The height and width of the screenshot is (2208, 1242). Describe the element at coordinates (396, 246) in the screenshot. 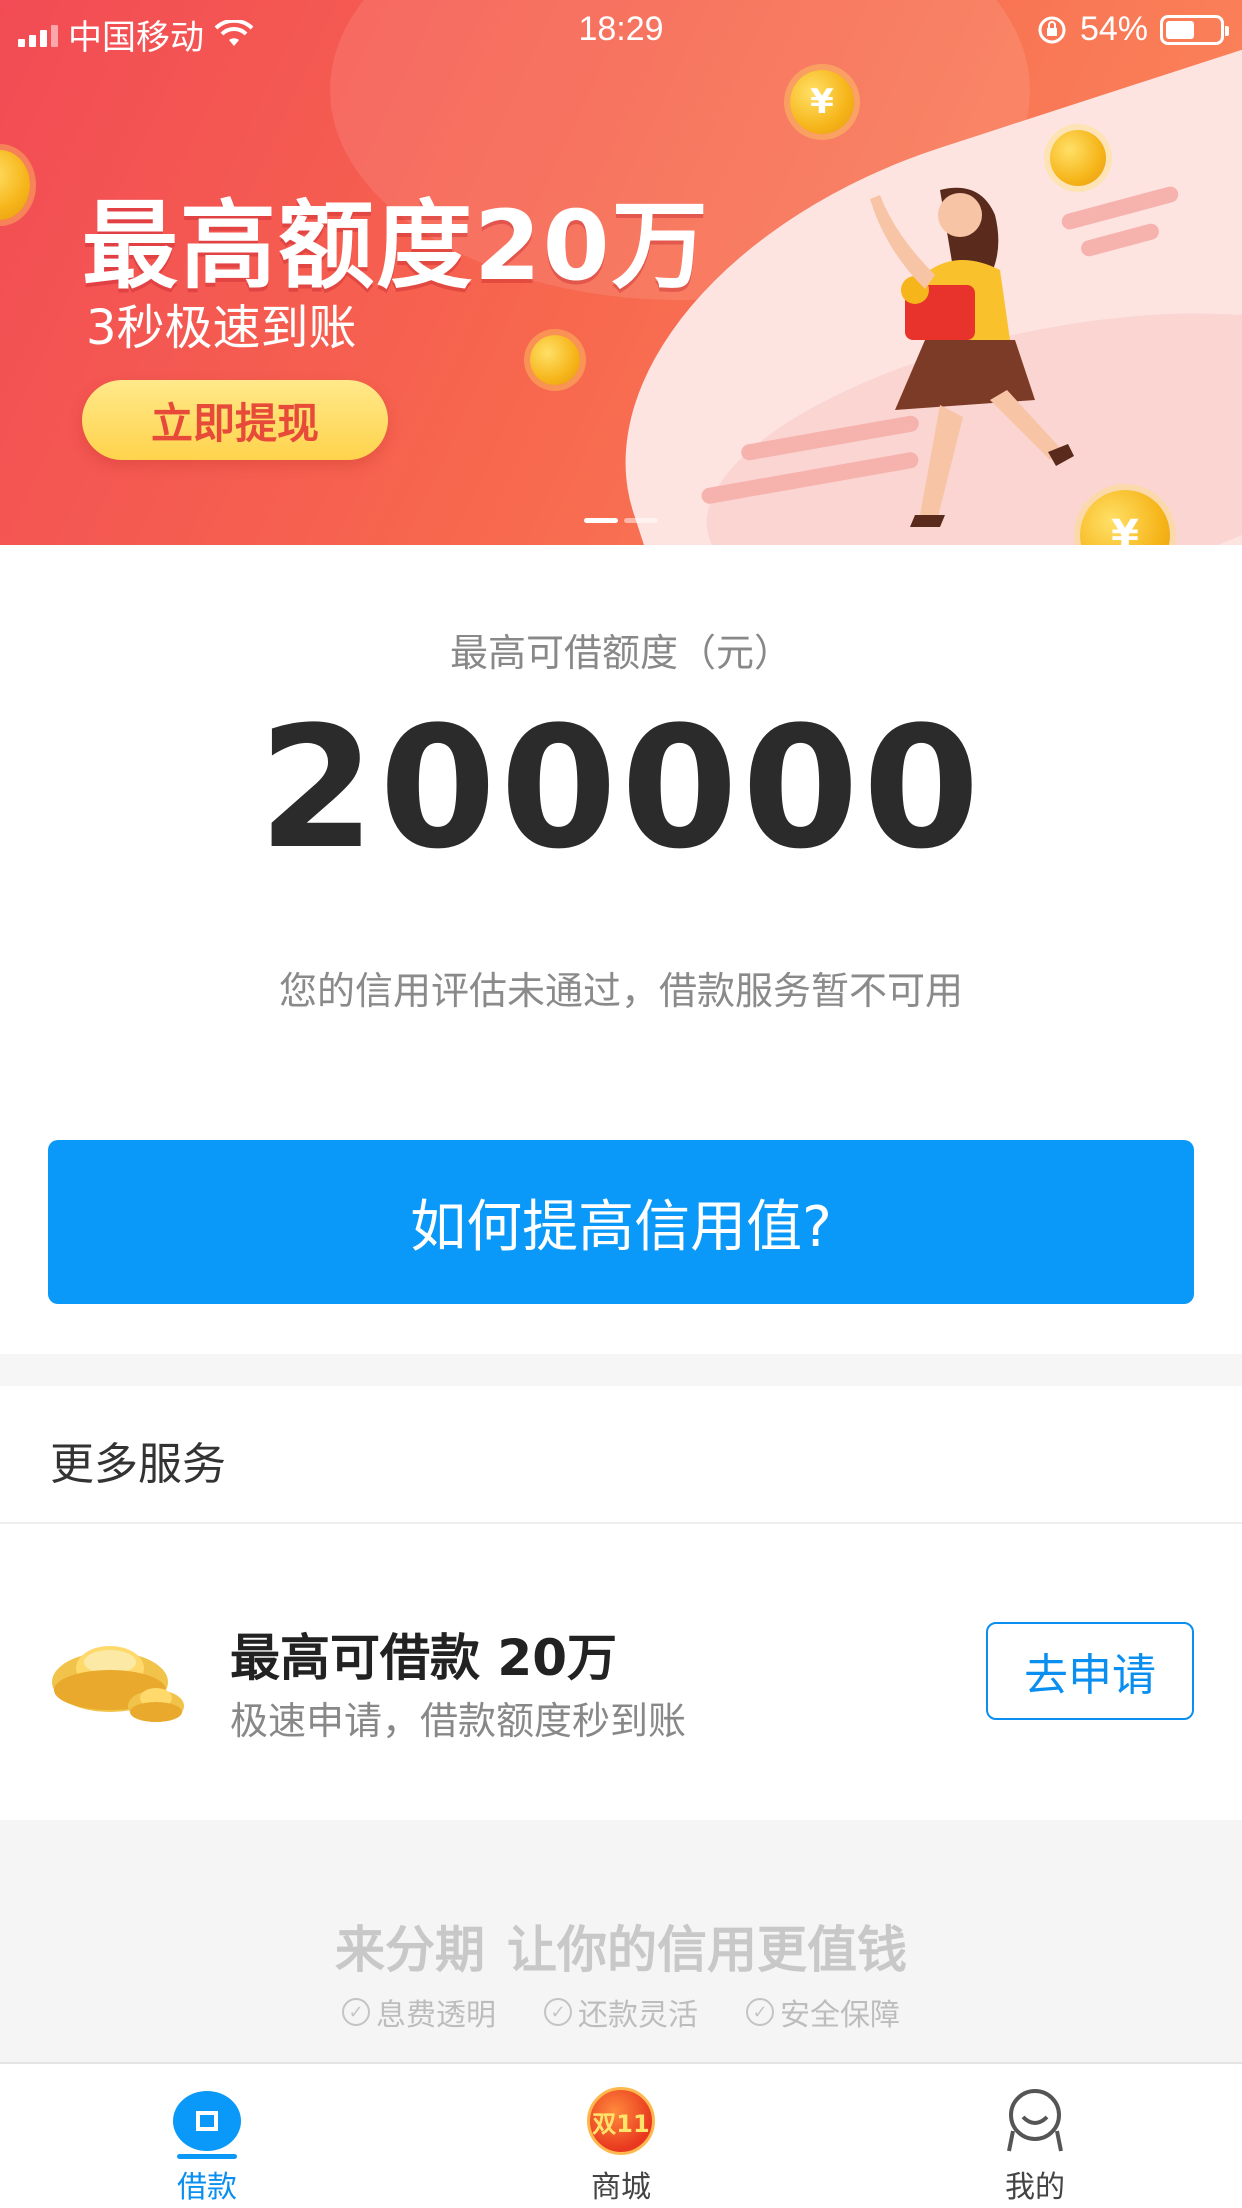

I see `banner-headline: 最高额度20万` at that location.